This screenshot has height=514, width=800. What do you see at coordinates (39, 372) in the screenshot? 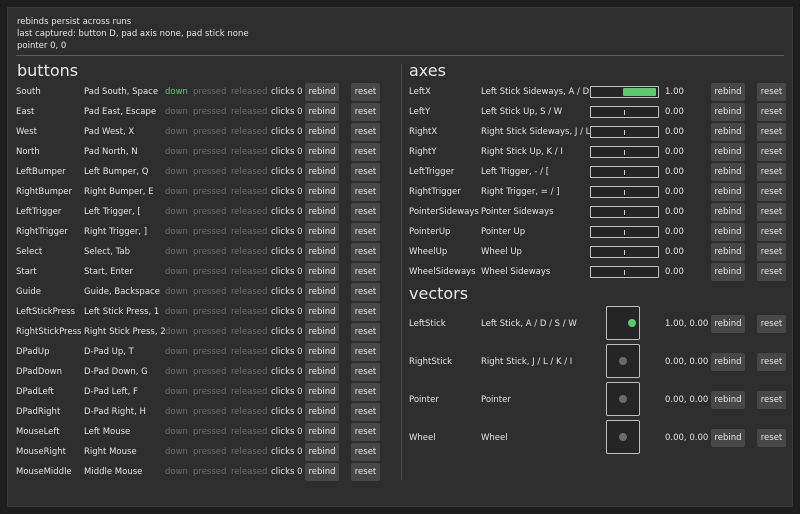
I see `button-name: DPadDown` at bounding box center [39, 372].